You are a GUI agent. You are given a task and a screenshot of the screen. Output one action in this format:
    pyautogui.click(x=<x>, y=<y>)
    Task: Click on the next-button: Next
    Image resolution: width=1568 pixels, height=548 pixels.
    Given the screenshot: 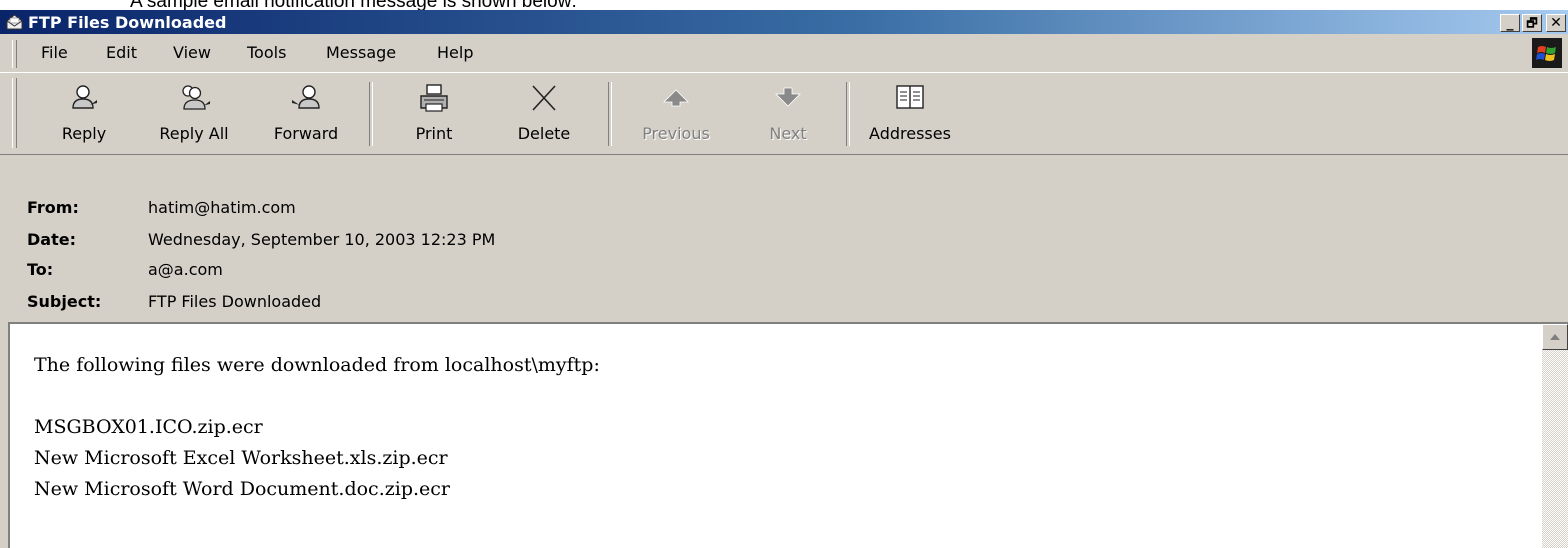 What is the action you would take?
    pyautogui.click(x=788, y=115)
    